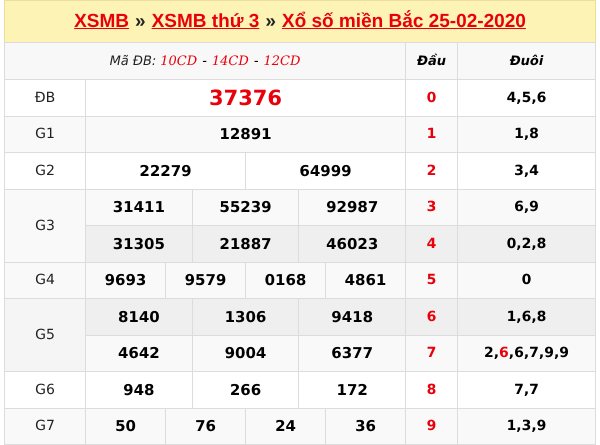 Image resolution: width=600 pixels, height=445 pixels. I want to click on prize-label: G4, so click(45, 280).